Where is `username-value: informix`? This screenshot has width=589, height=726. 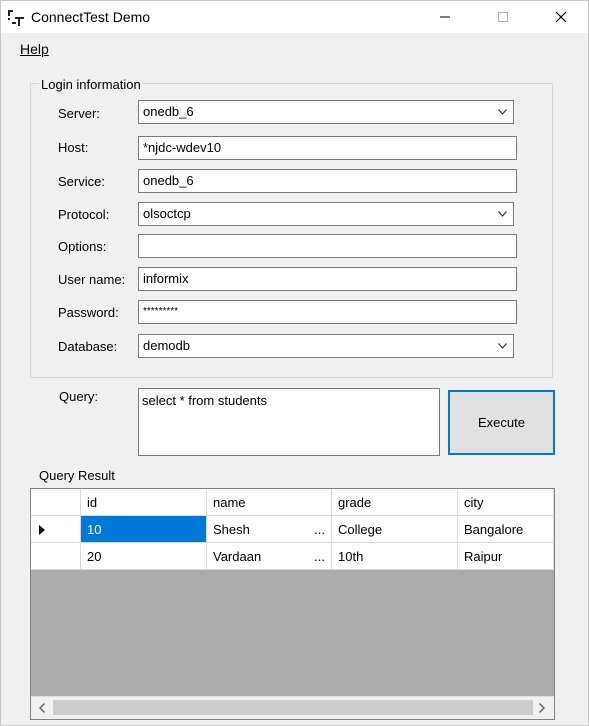 username-value: informix is located at coordinates (166, 278).